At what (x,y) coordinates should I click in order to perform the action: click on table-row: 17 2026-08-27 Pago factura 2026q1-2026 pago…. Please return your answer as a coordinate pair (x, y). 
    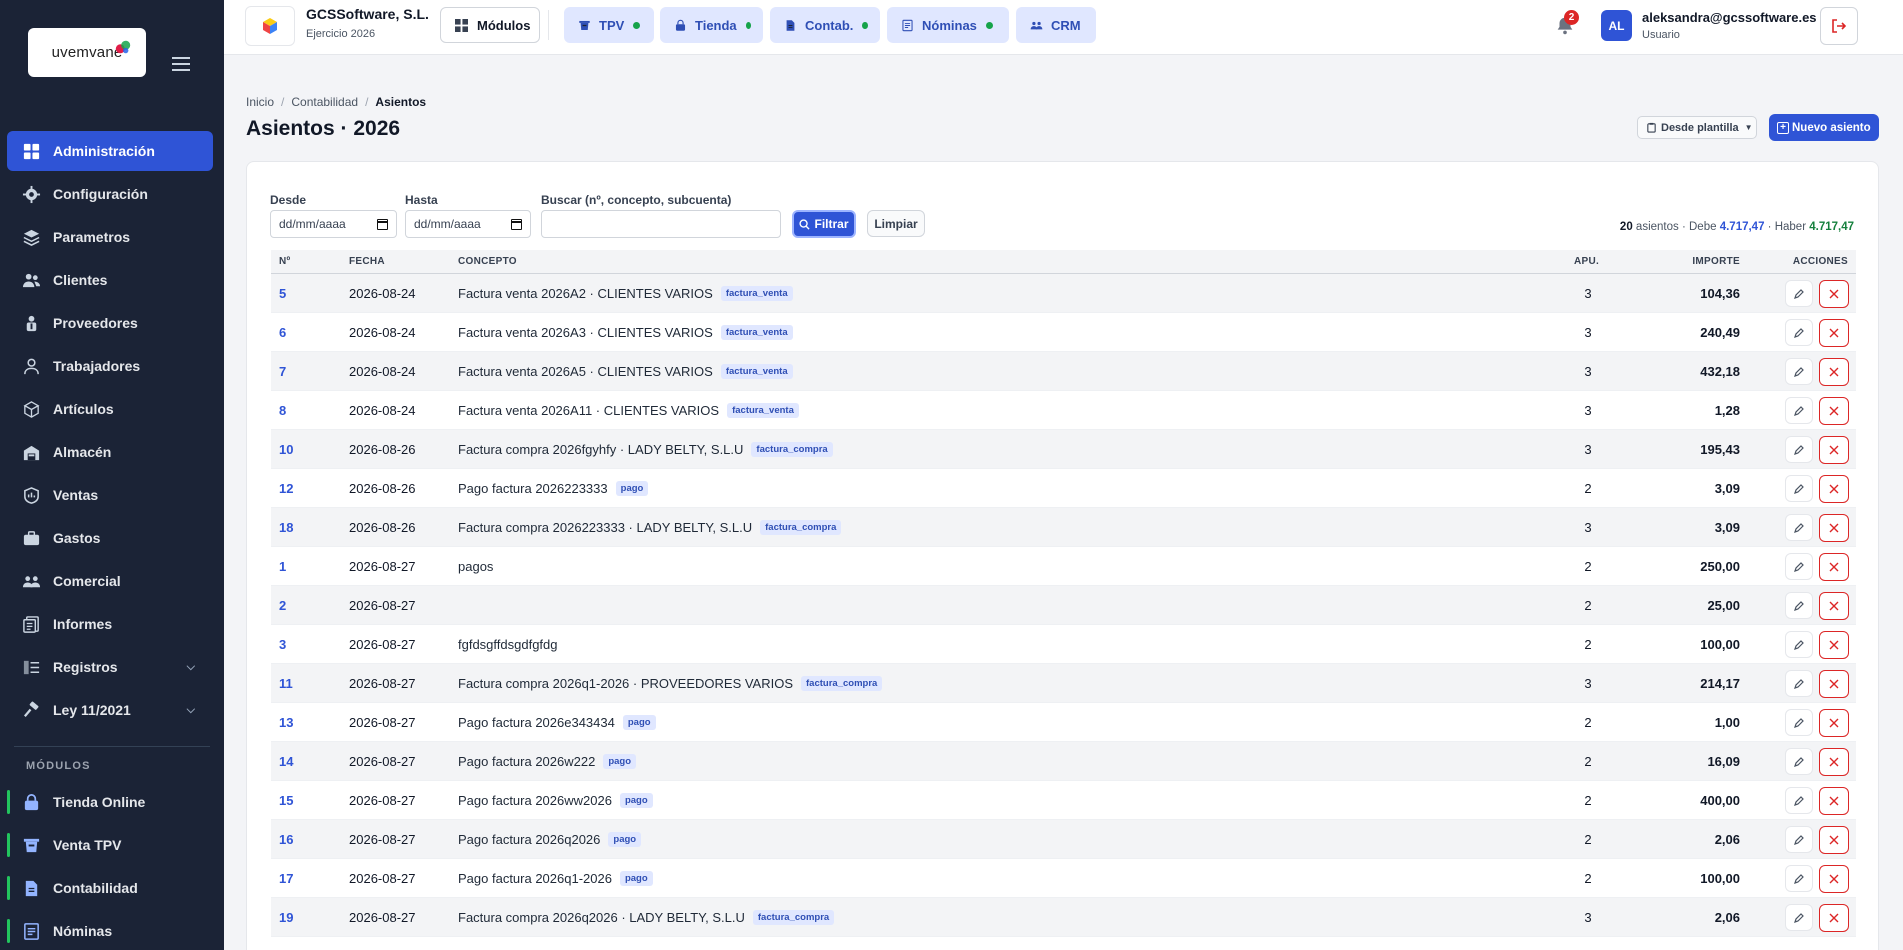
    Looking at the image, I should click on (1063, 878).